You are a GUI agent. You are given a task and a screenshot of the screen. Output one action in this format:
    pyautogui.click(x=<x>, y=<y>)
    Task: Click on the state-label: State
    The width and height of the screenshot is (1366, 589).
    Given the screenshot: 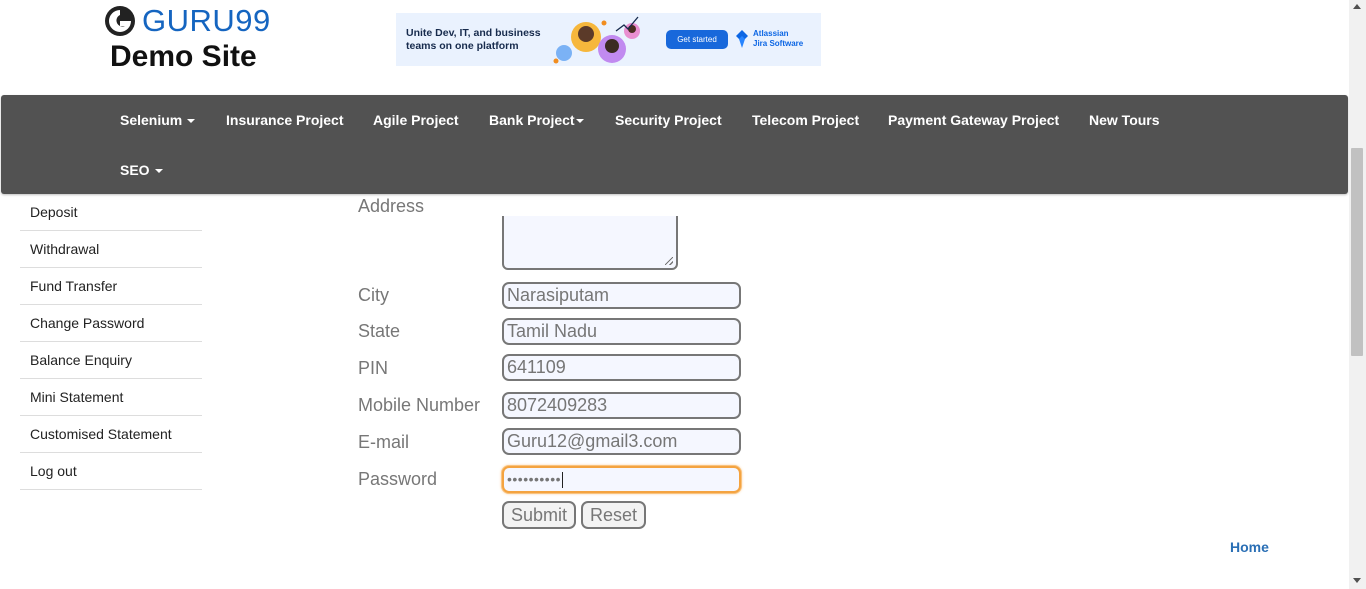 What is the action you would take?
    pyautogui.click(x=379, y=331)
    